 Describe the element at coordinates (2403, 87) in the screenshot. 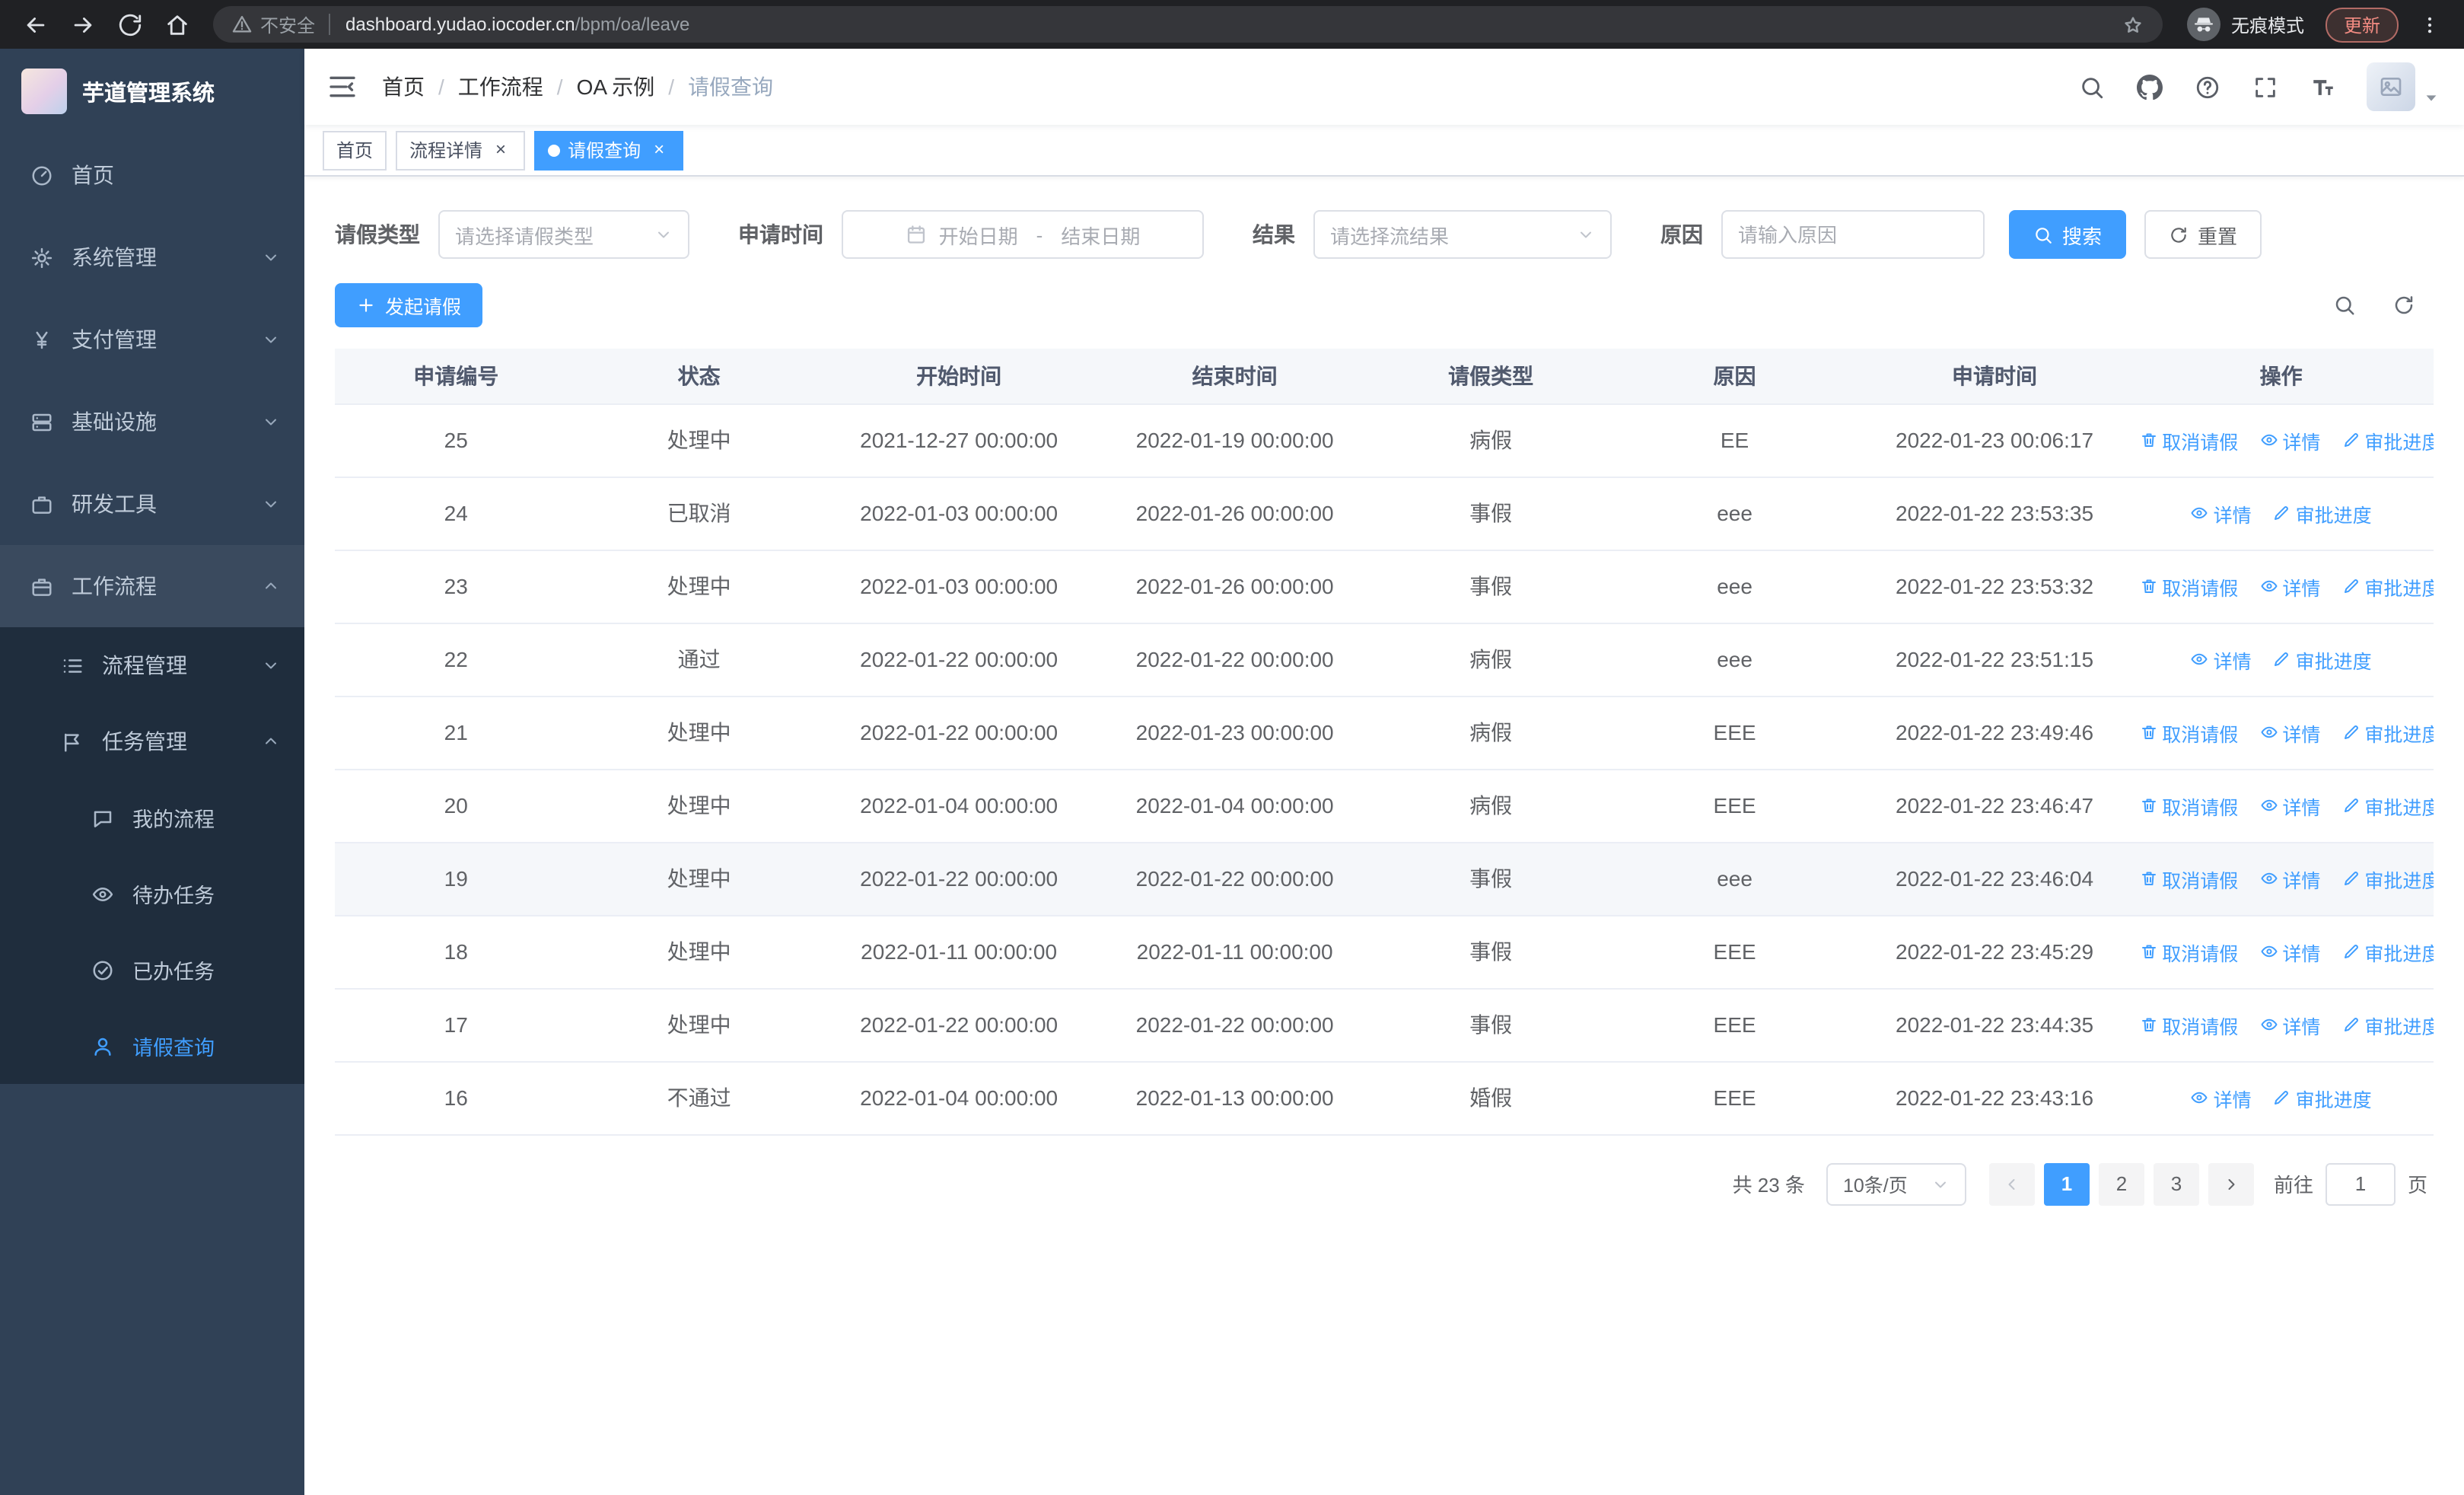

I see `user-menu` at that location.